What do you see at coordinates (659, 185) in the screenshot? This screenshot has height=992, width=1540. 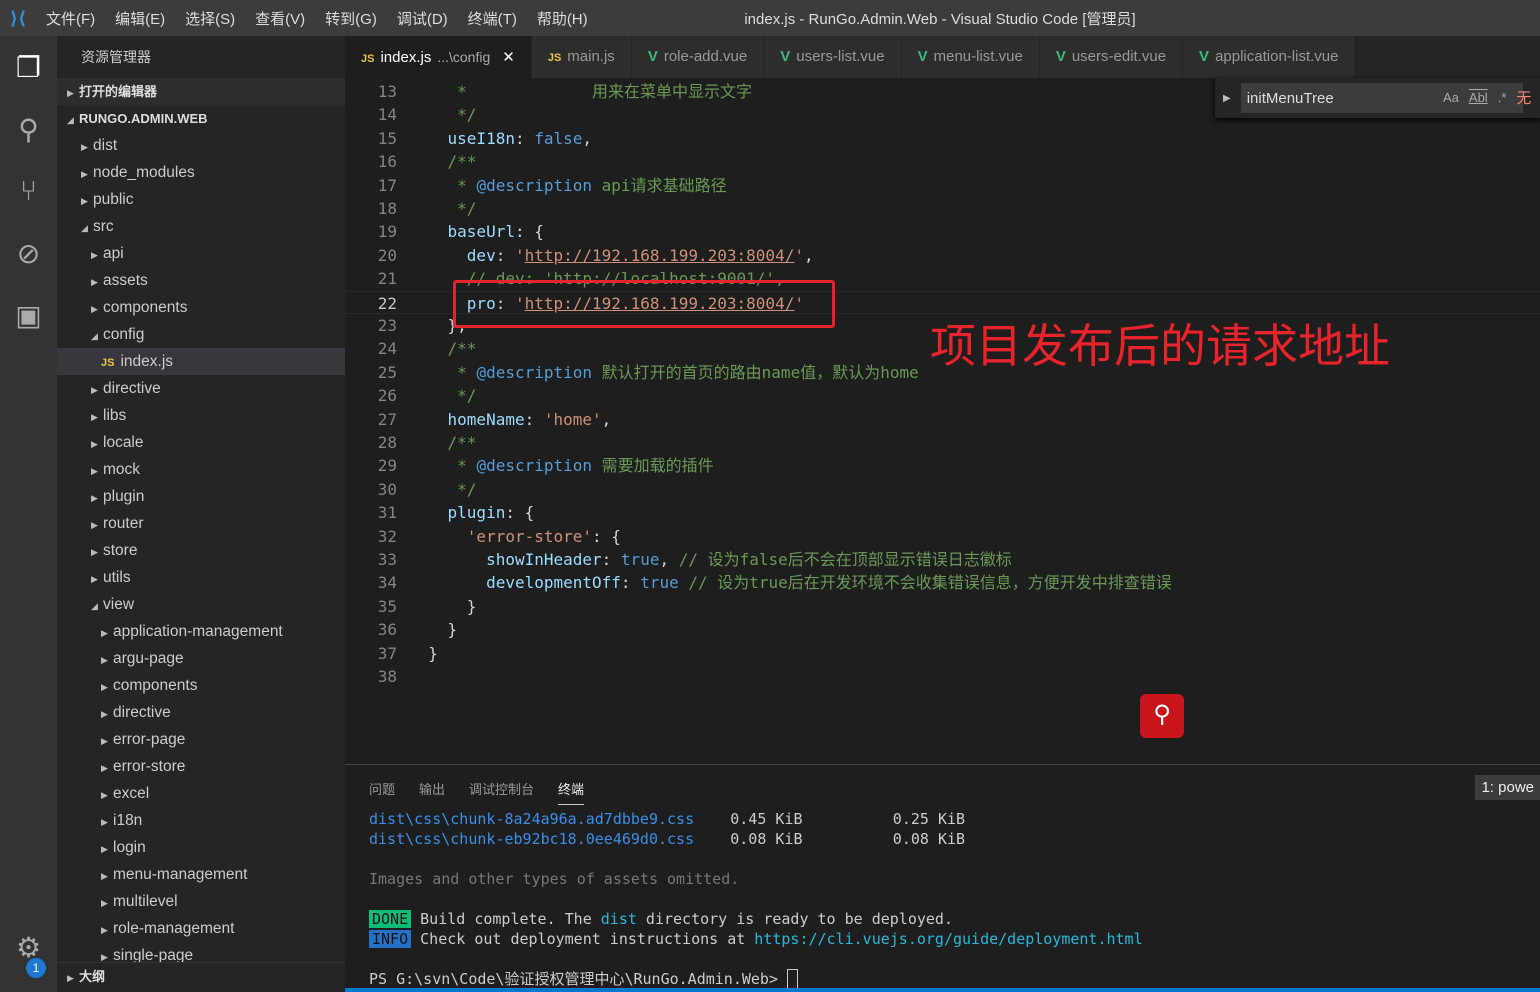 I see `code-token: api请求基础路径` at bounding box center [659, 185].